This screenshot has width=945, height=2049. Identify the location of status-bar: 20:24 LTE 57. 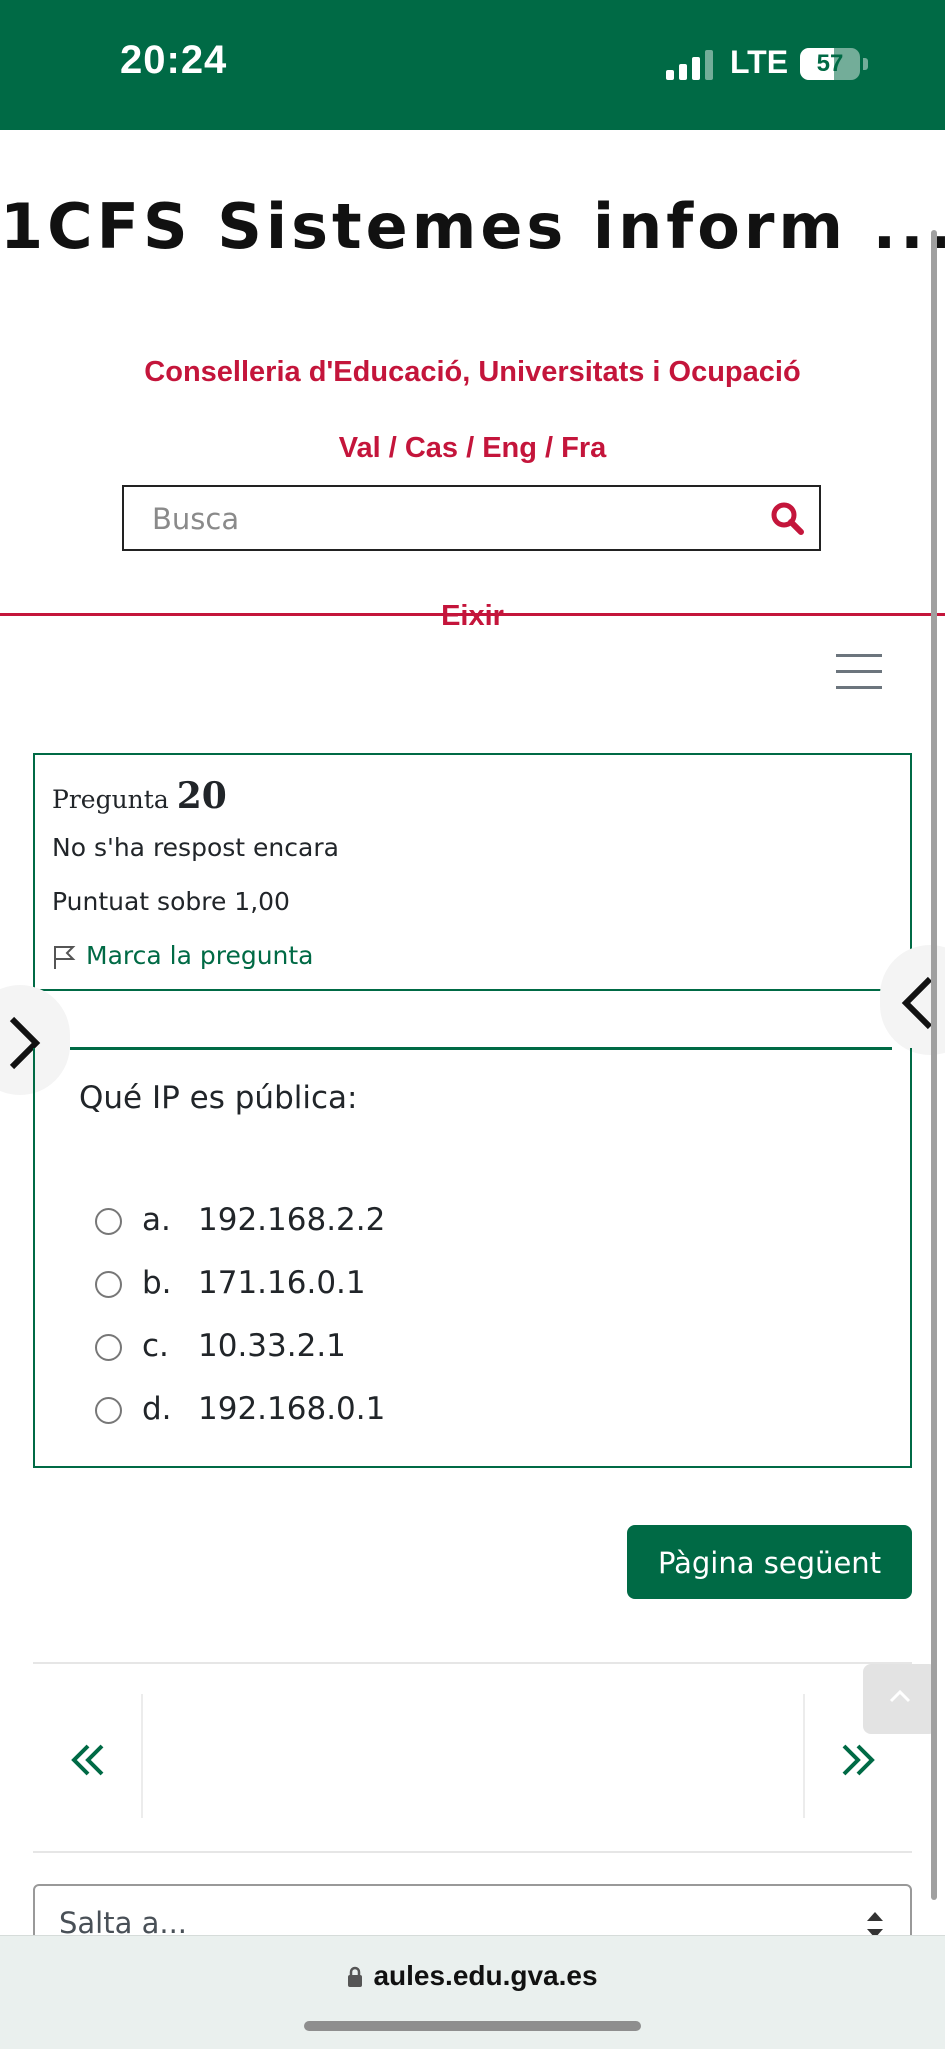
(472, 65).